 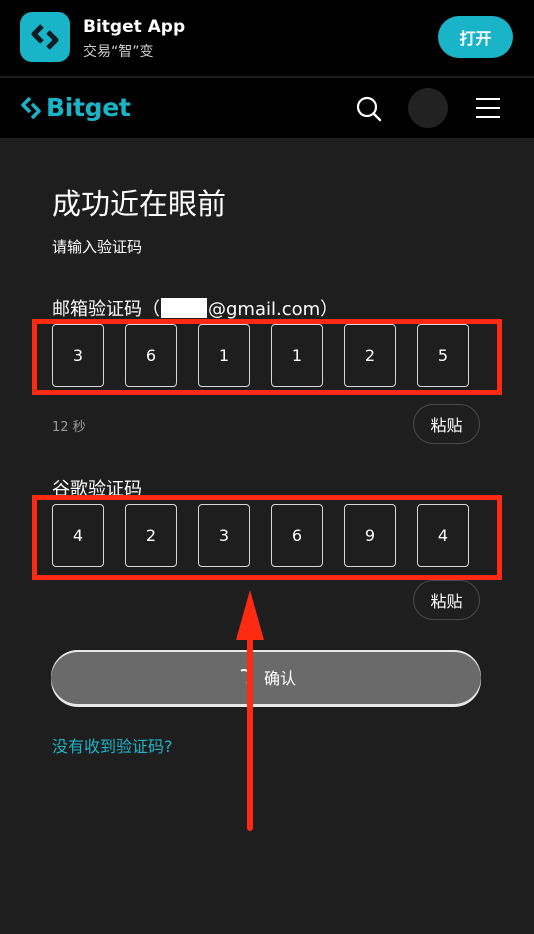 I want to click on menu-icon, so click(x=488, y=108).